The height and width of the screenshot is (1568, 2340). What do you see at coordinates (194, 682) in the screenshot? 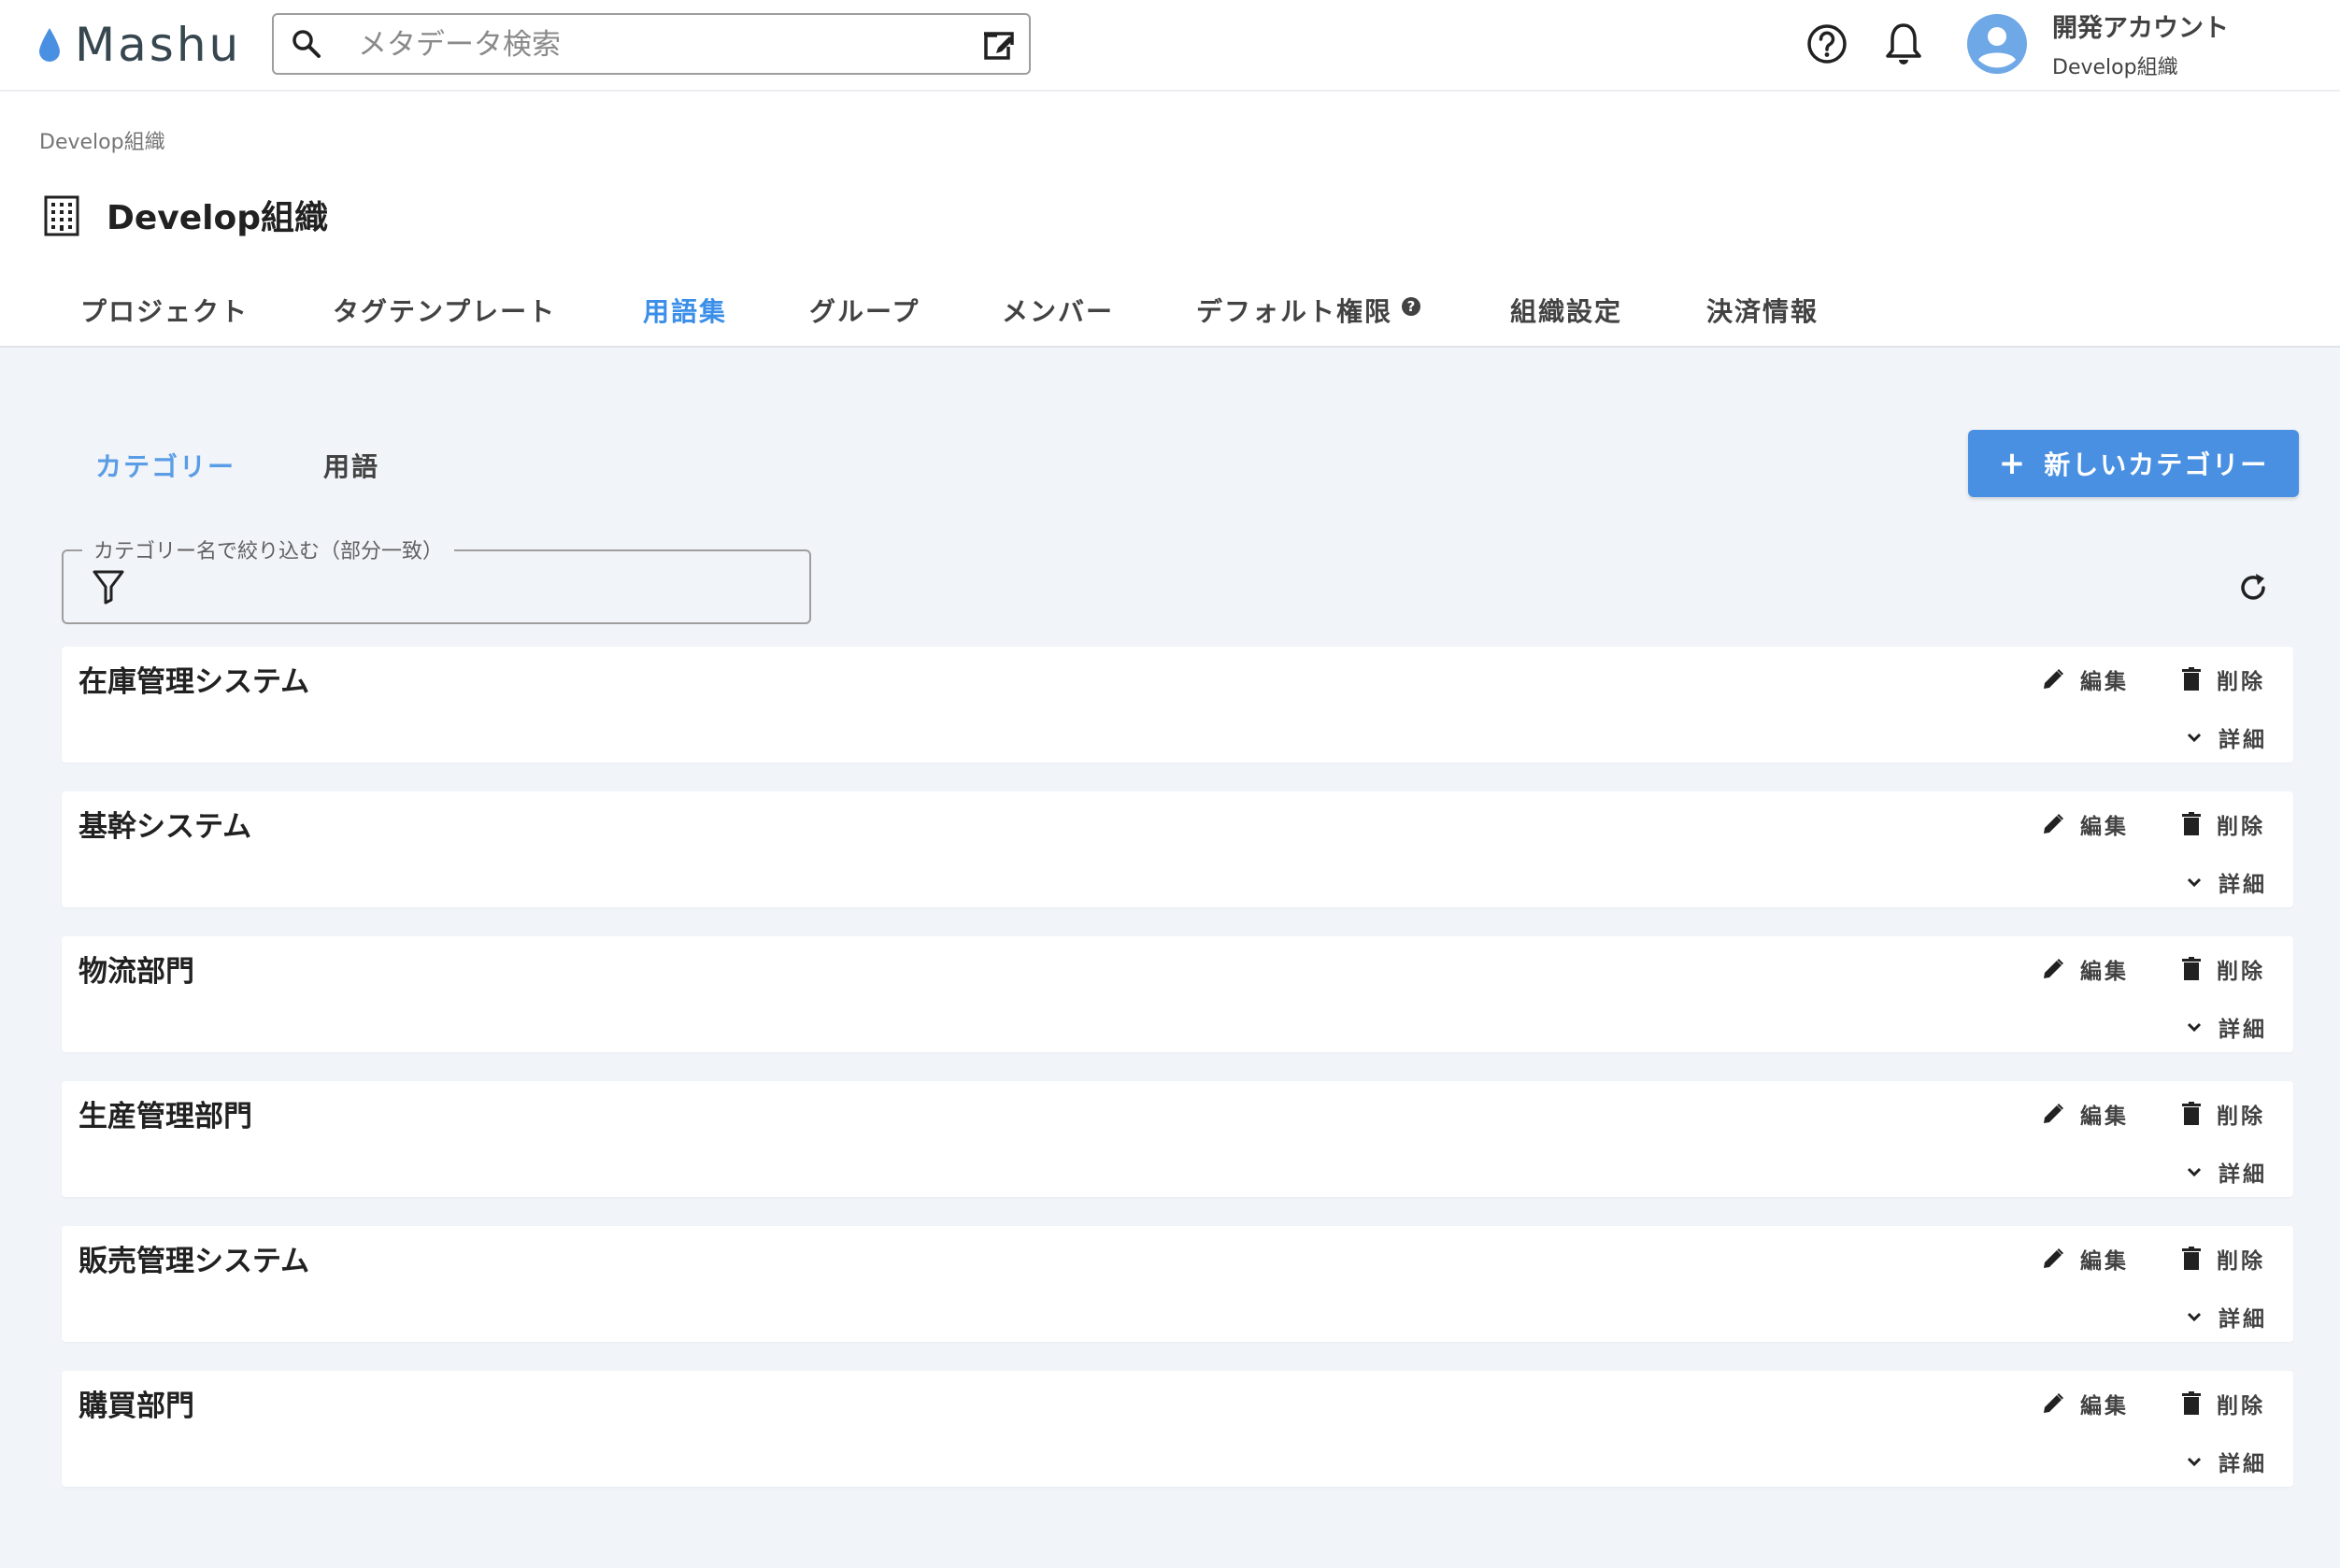
I see `category-name: 在庫管理システム` at bounding box center [194, 682].